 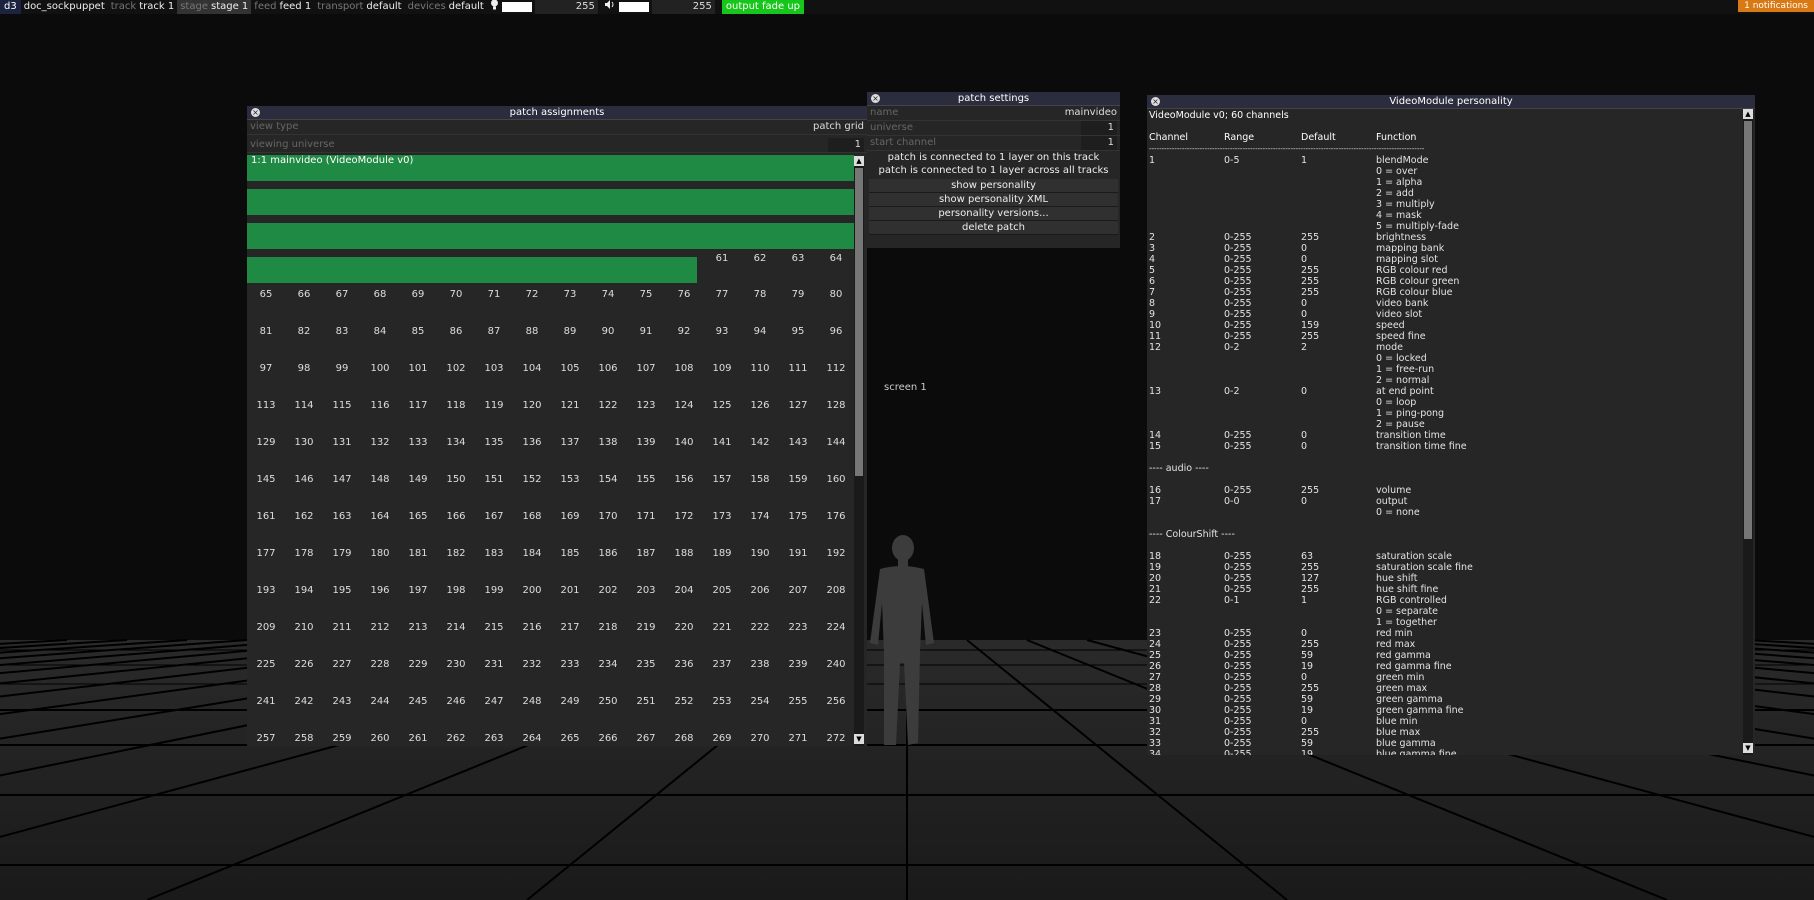 I want to click on channel-cell: 179, so click(x=342, y=553).